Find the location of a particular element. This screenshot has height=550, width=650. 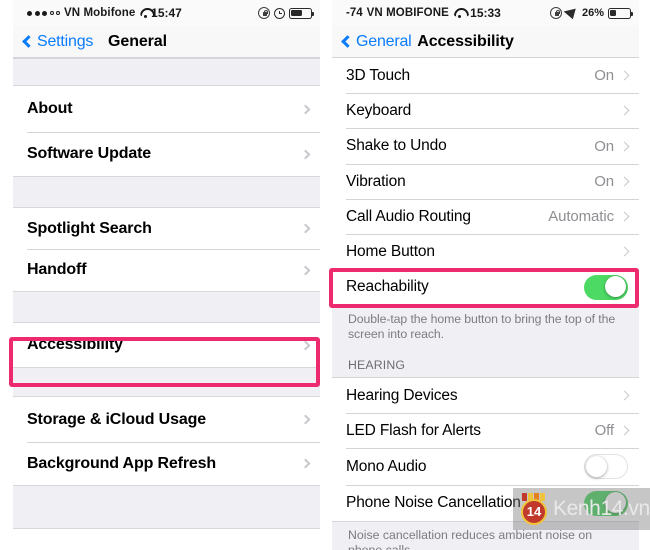

list-item-call-audio-routing: Call Audio Routing Automatic is located at coordinates (485, 216).